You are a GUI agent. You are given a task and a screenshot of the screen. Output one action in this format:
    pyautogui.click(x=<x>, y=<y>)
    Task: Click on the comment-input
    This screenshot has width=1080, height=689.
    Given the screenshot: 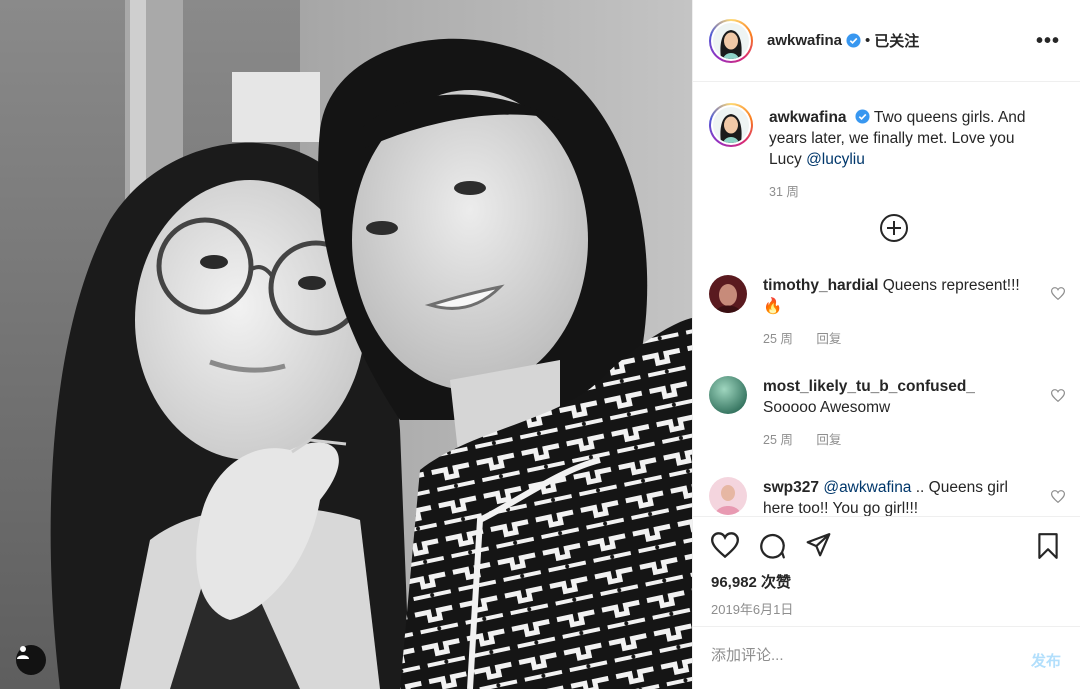 What is the action you would take?
    pyautogui.click(x=856, y=655)
    